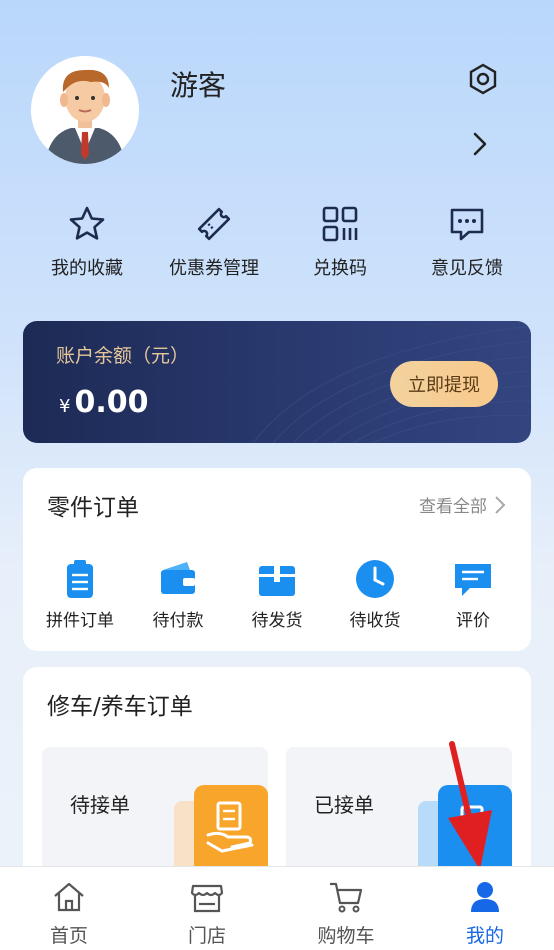  I want to click on quick-feedback: 意见反馈, so click(467, 240).